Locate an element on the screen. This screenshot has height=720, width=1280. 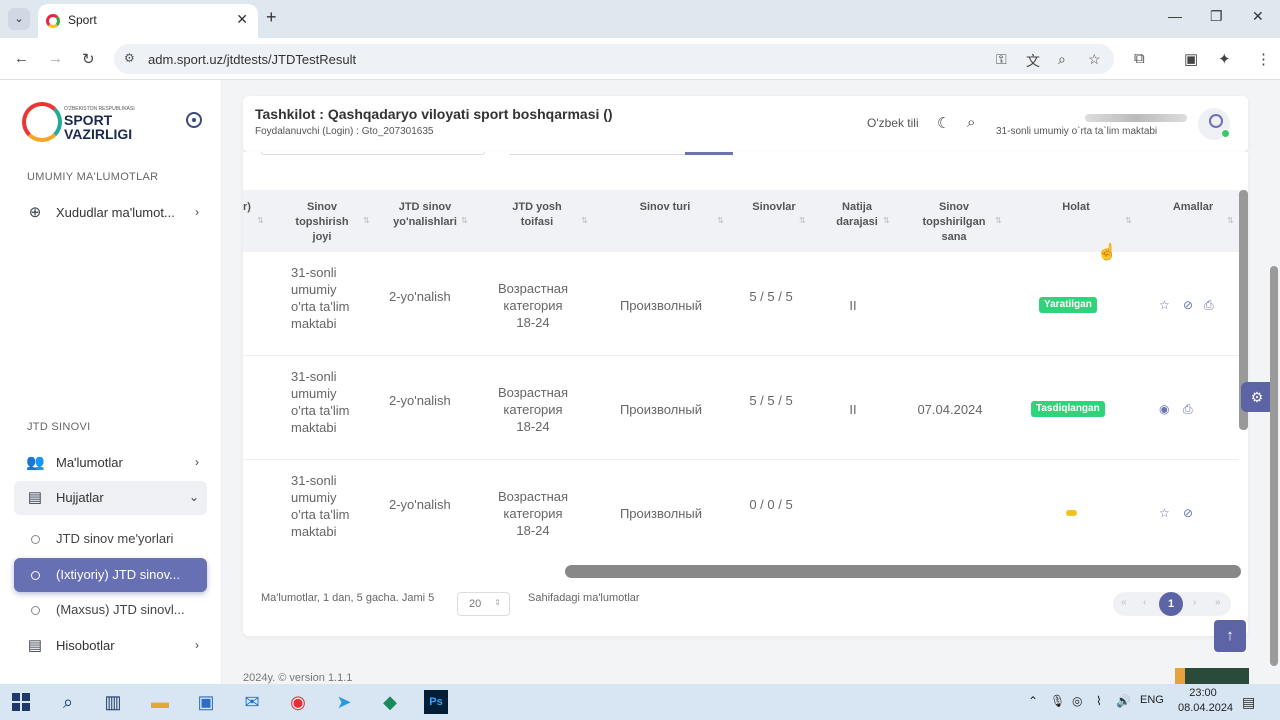
last-page-icon: » is located at coordinates (1218, 602).